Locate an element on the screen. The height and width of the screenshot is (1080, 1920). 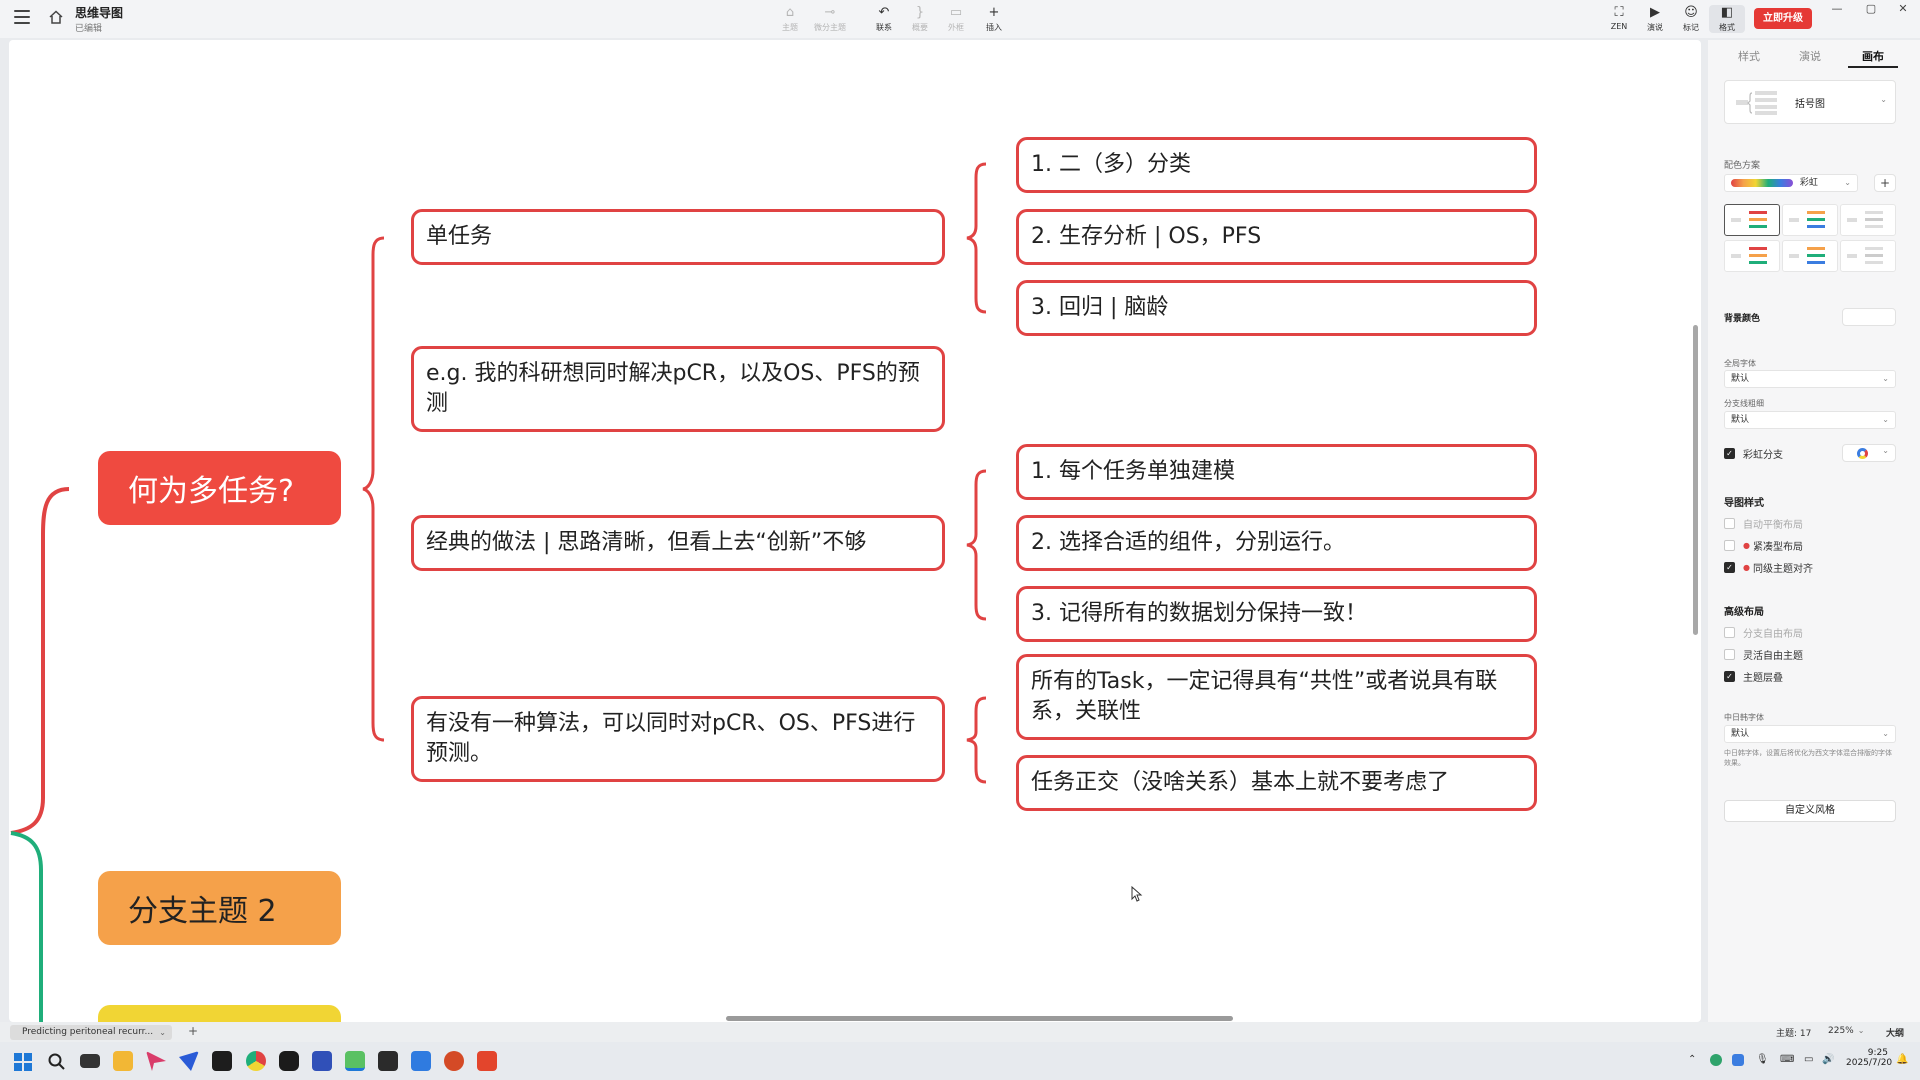
option-checkbox: ● 紧凑型布局 is located at coordinates (1763, 545).